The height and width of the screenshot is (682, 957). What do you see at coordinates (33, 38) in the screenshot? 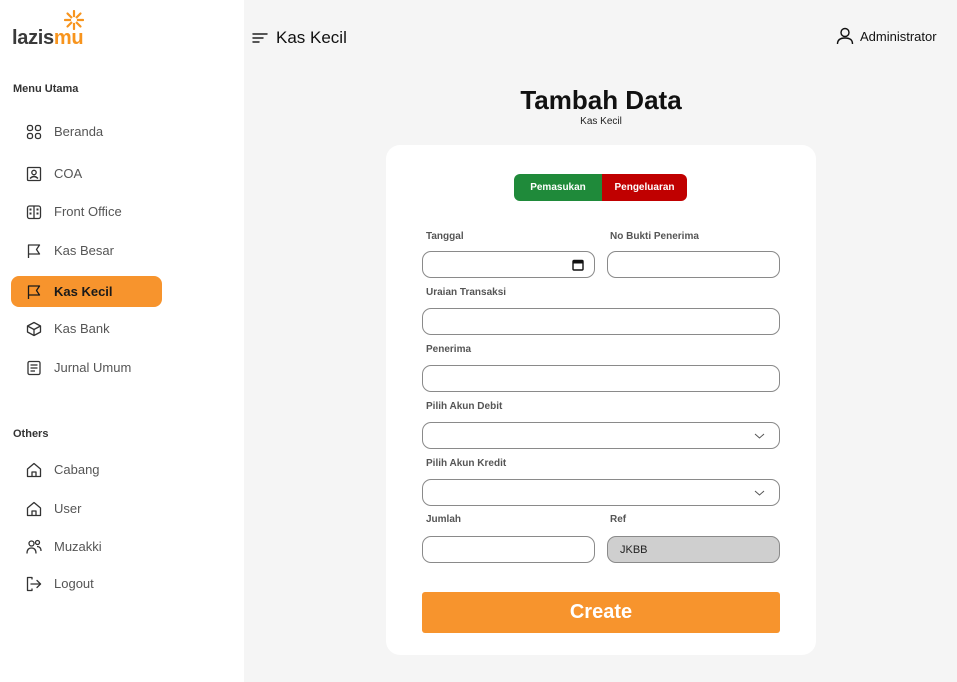
I see `logo-text-lazis: lazis` at bounding box center [33, 38].